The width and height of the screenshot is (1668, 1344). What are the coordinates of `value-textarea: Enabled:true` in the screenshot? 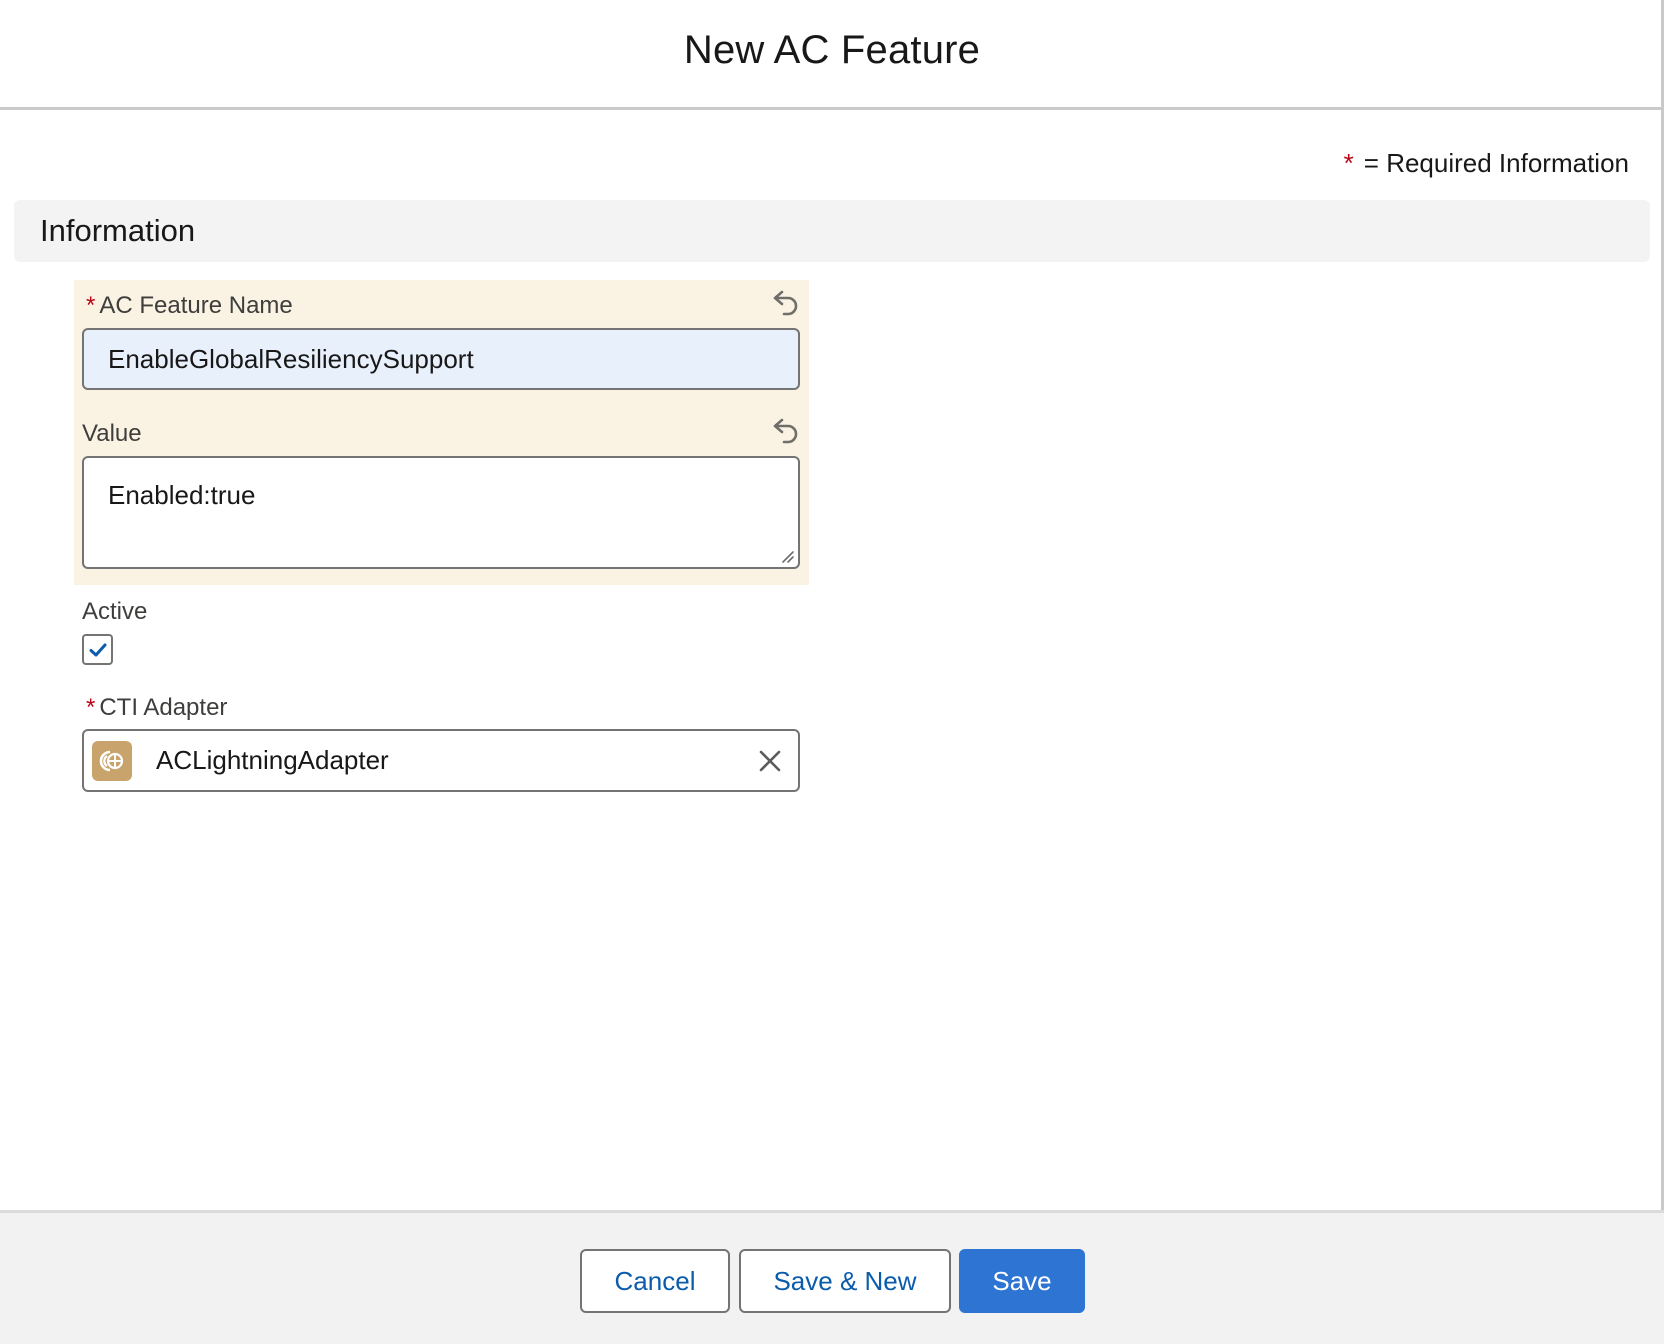 It's located at (441, 512).